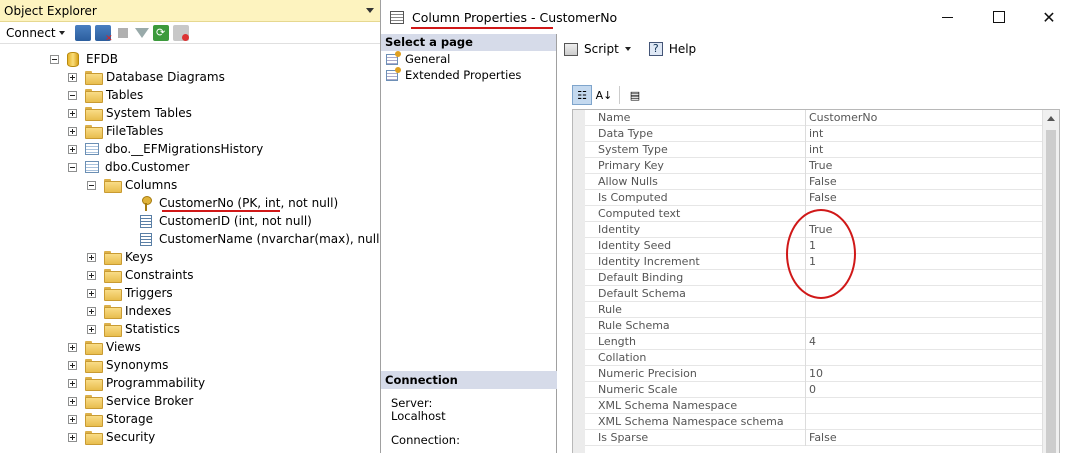 This screenshot has height=453, width=1074. I want to click on tree-node: Constraints, so click(140, 275).